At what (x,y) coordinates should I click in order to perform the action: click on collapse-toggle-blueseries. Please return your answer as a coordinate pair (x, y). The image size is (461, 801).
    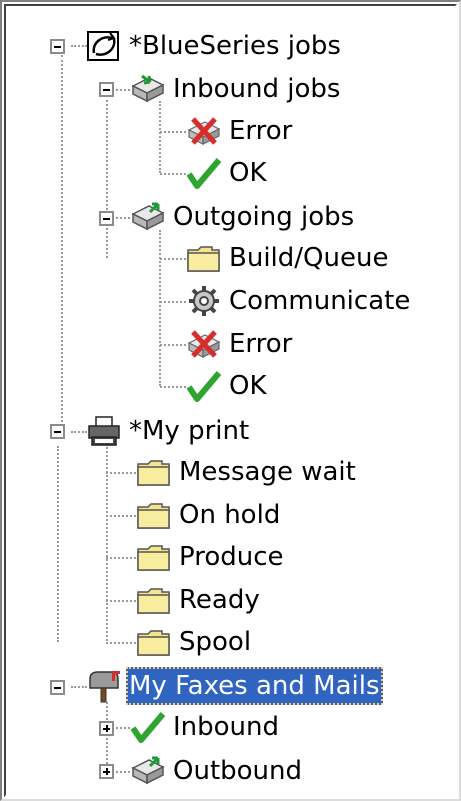
    Looking at the image, I should click on (57, 46).